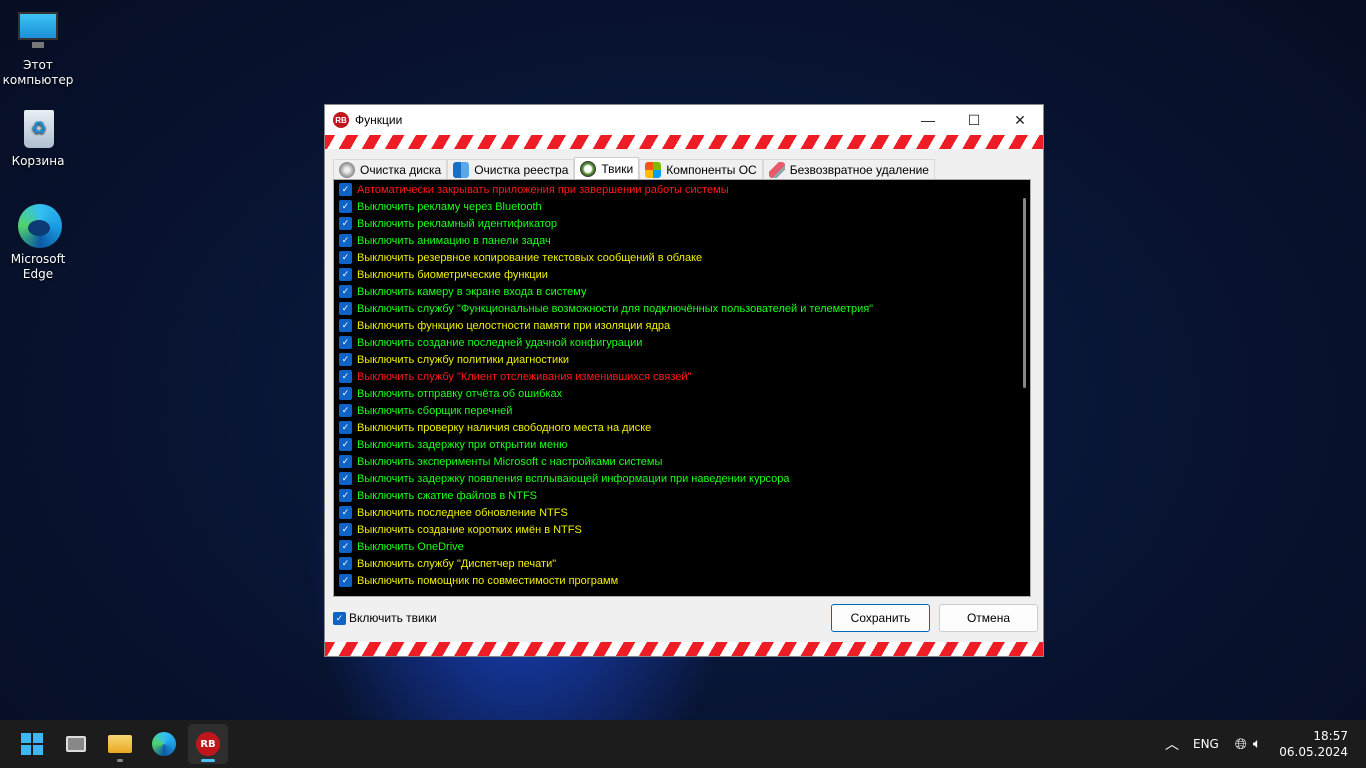 Image resolution: width=1366 pixels, height=768 pixels. What do you see at coordinates (463, 359) in the screenshot?
I see `tweak-label: Выключить службу политики диагностики` at bounding box center [463, 359].